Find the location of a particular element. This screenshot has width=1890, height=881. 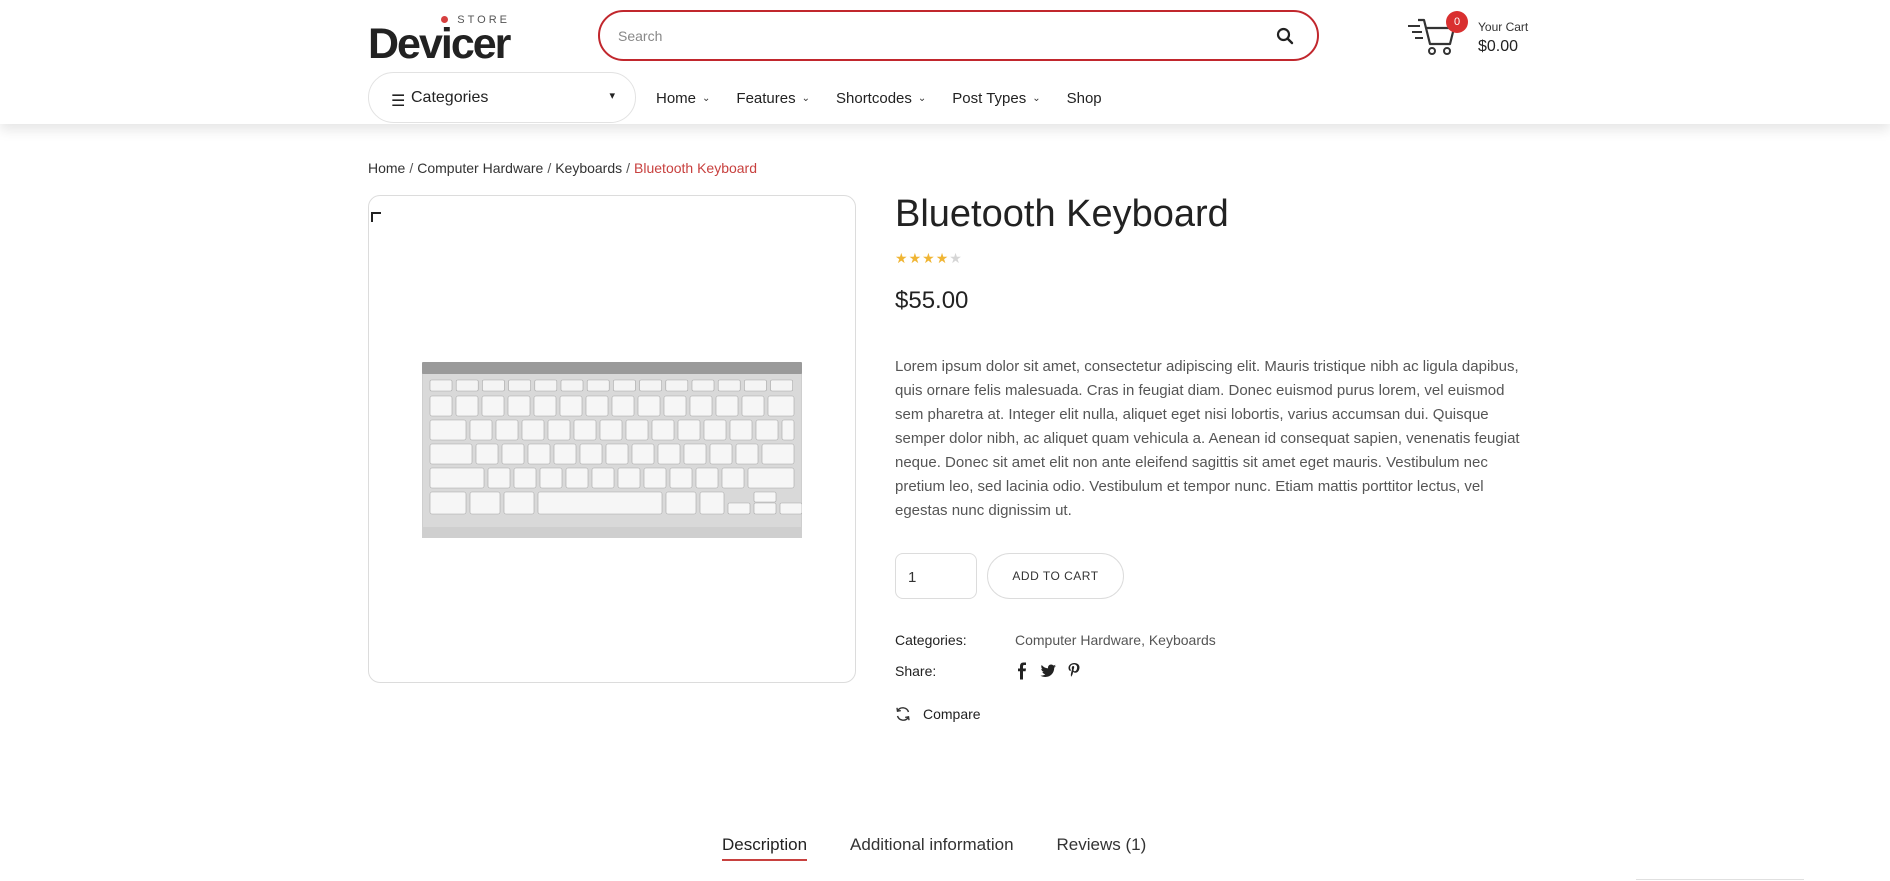

quantity-field is located at coordinates (936, 576).